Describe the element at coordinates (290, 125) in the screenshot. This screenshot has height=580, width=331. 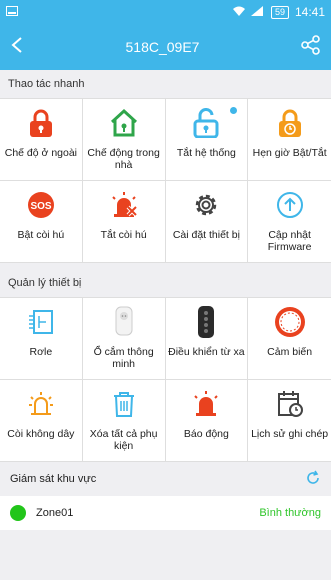
I see `timer-lock-icon` at that location.